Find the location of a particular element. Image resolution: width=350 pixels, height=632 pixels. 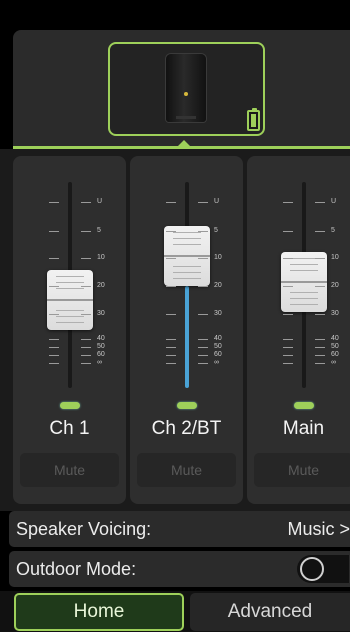

tab-home: Home is located at coordinates (99, 612).